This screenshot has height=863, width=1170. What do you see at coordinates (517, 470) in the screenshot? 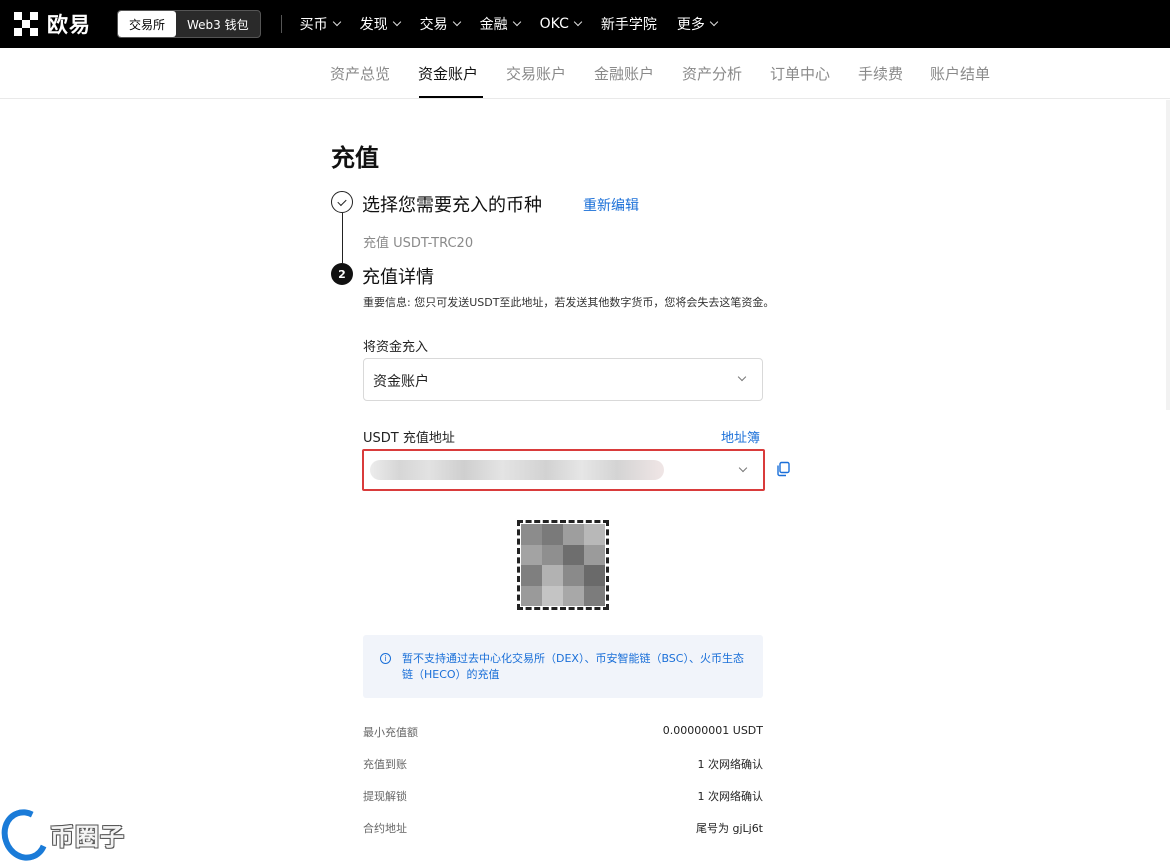
I see `blurred-address` at bounding box center [517, 470].